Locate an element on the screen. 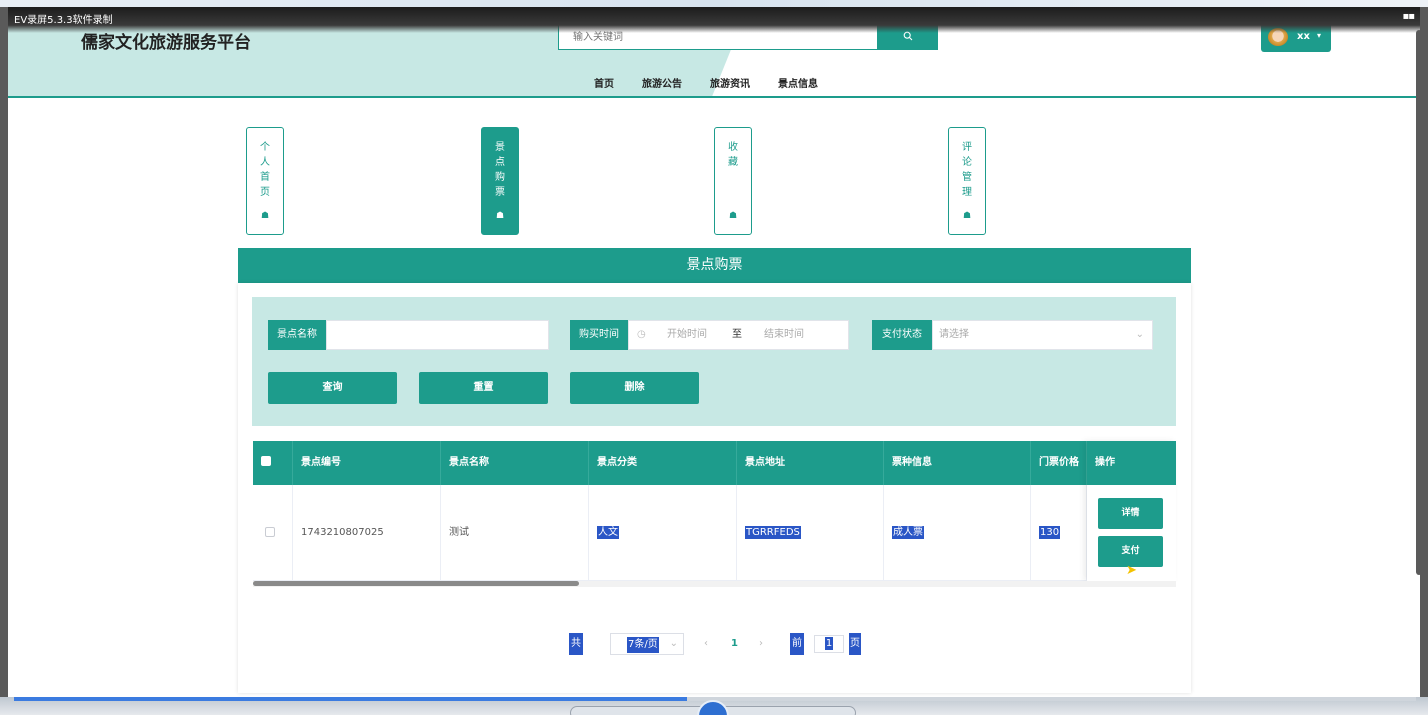 Image resolution: width=1428 pixels, height=715 pixels. goto-page-value: 1 is located at coordinates (829, 643).